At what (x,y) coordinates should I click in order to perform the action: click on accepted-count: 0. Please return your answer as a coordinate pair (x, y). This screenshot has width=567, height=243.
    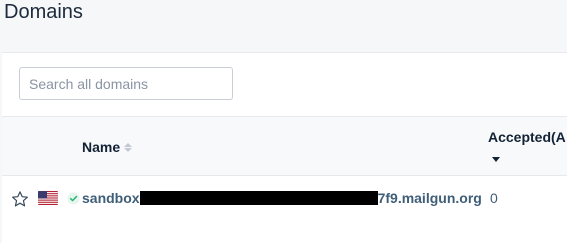
    Looking at the image, I should click on (494, 198).